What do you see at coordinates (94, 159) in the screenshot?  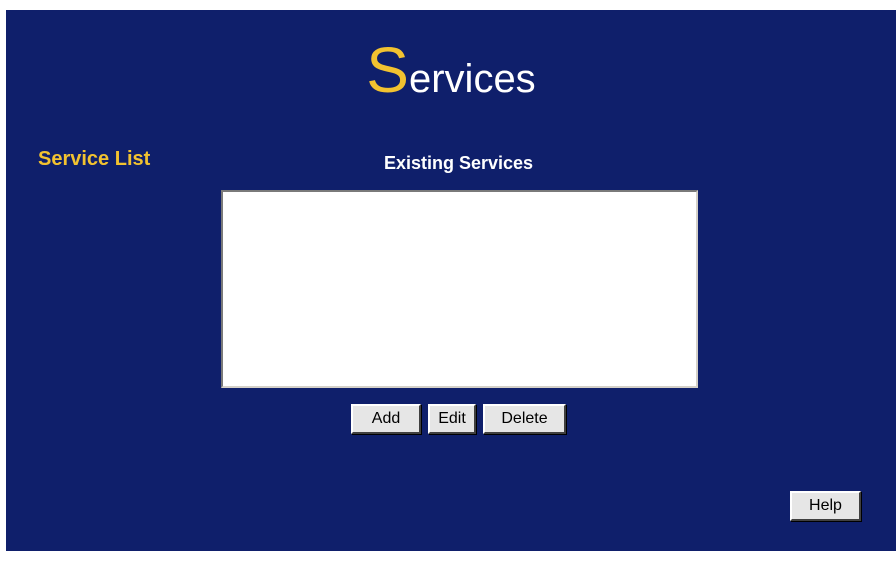 I see `section-label-service-list: Service List` at bounding box center [94, 159].